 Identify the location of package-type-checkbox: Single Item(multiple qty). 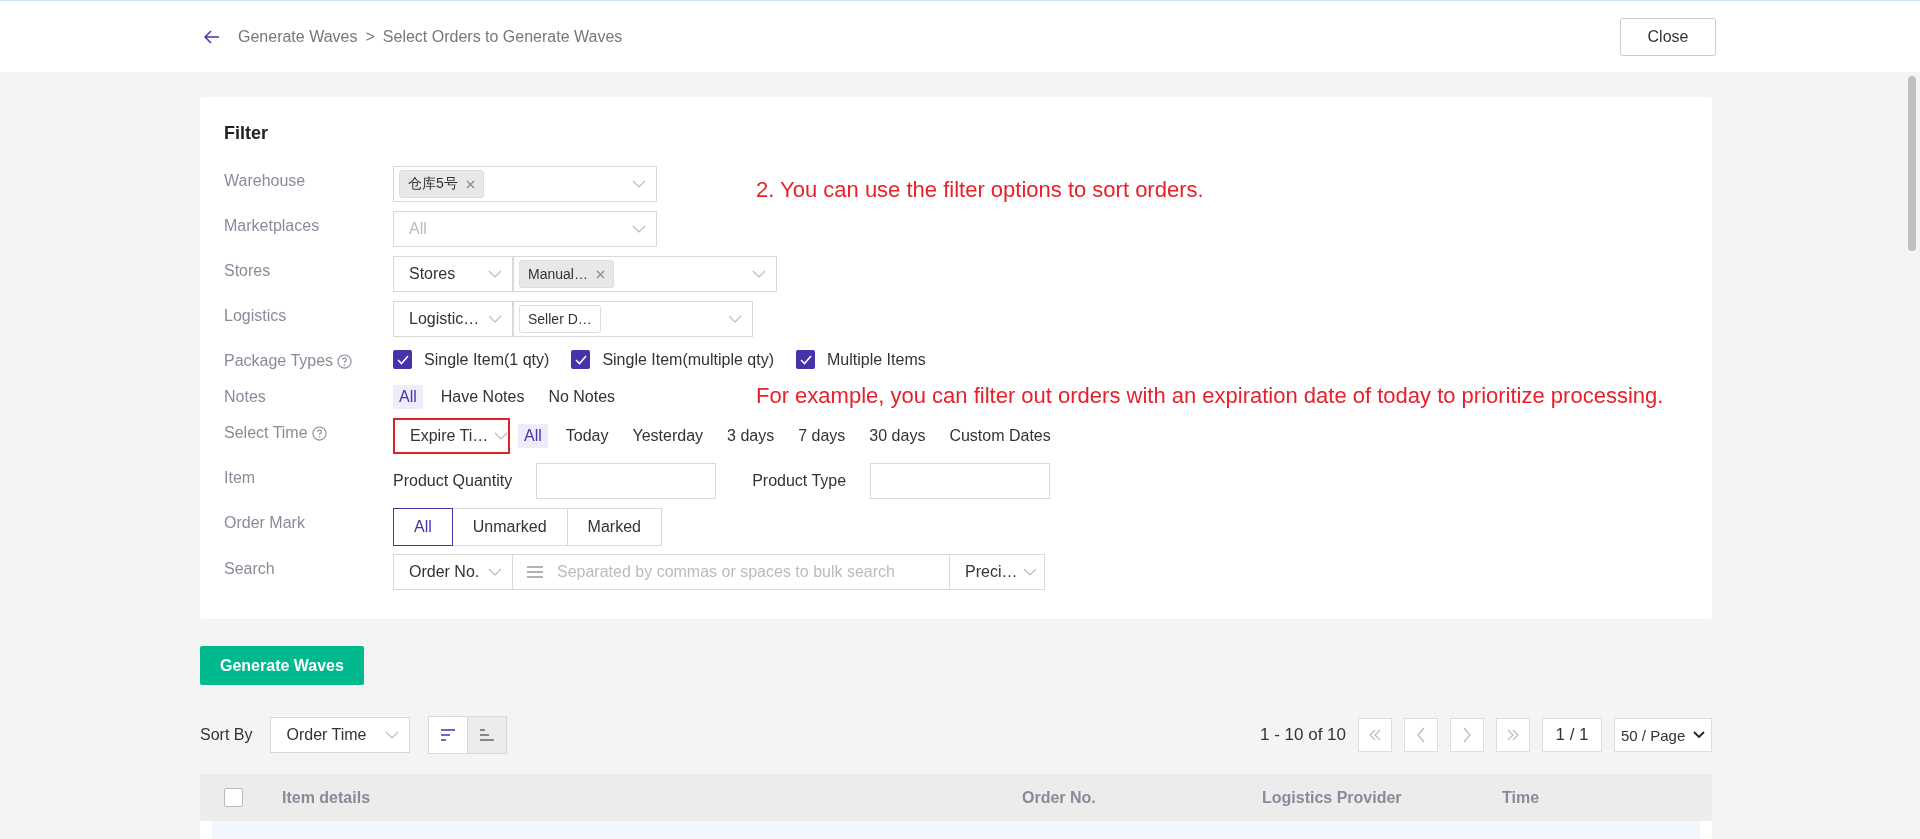
(672, 359).